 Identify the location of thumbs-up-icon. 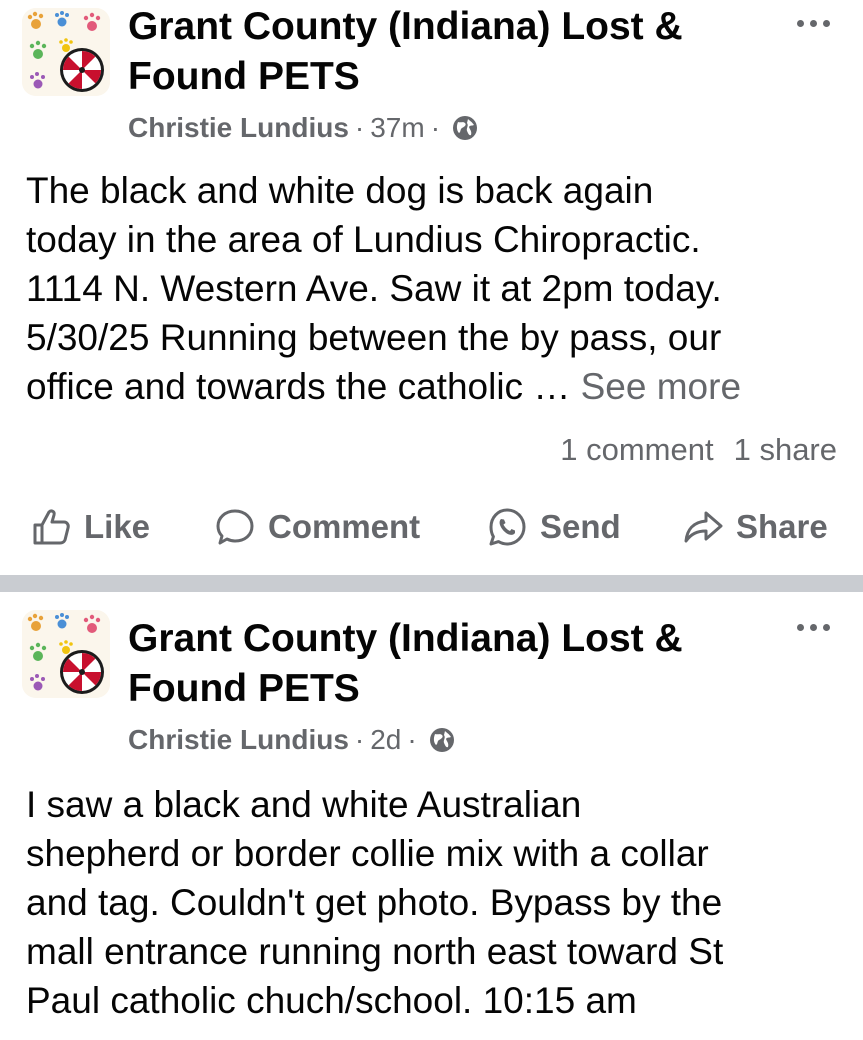
(51, 527).